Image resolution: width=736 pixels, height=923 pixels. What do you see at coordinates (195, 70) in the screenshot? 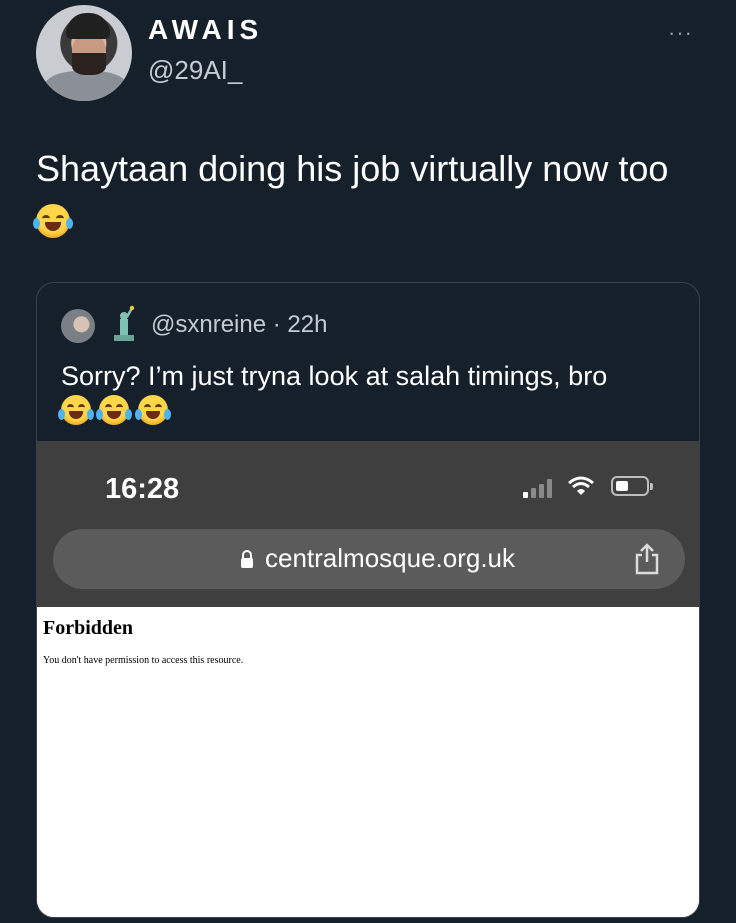
I see `author-handle: @29AI_` at bounding box center [195, 70].